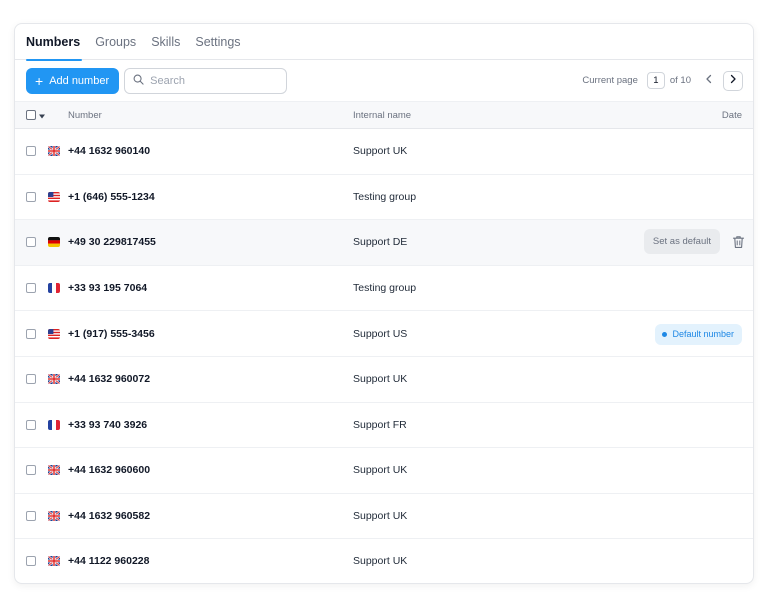  Describe the element at coordinates (165, 42) in the screenshot. I see `tab-skills: Skills` at that location.